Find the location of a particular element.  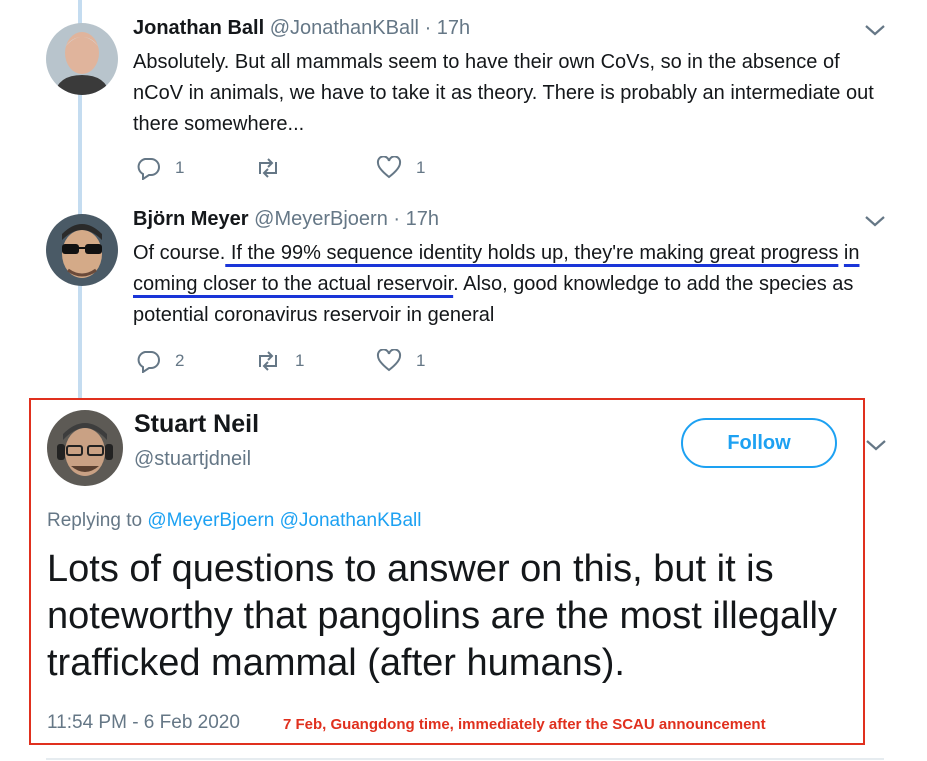

tweet-actions: 1 1 is located at coordinates (293, 169).